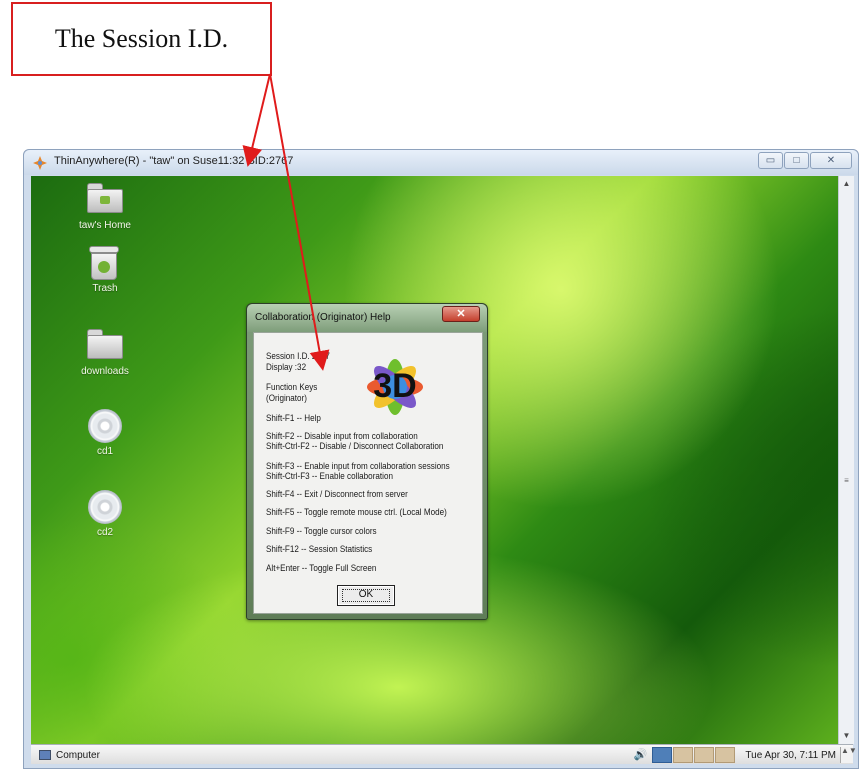  What do you see at coordinates (286, 367) in the screenshot?
I see `display-text: Display :32` at bounding box center [286, 367].